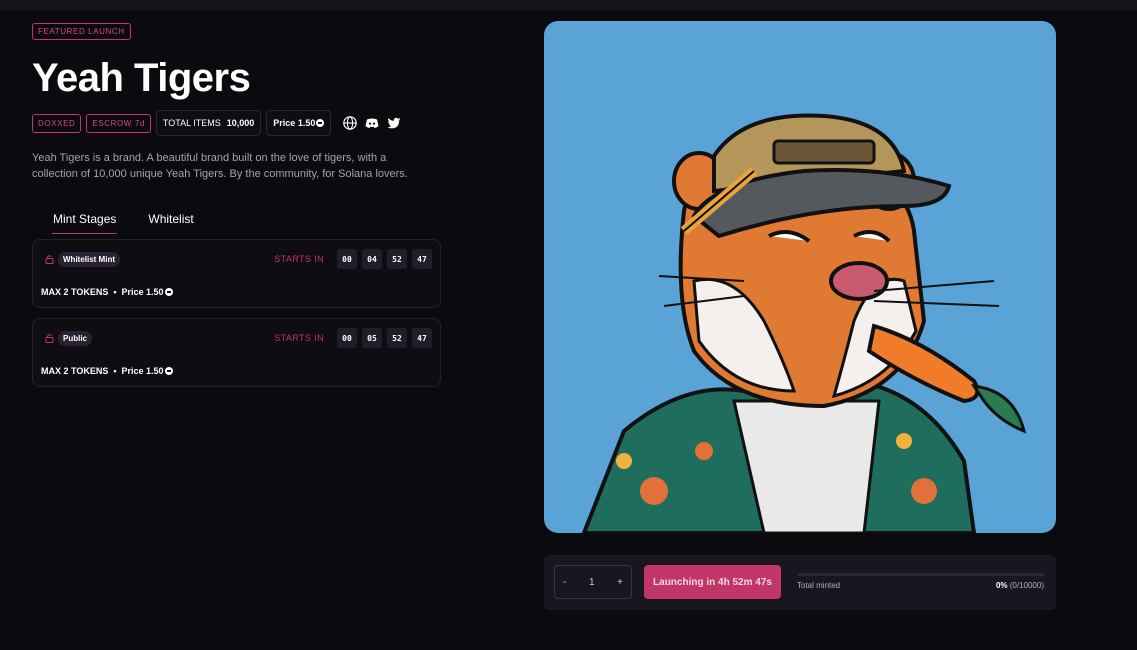 The height and width of the screenshot is (650, 1137). What do you see at coordinates (372, 123) in the screenshot?
I see `discord-icon` at bounding box center [372, 123].